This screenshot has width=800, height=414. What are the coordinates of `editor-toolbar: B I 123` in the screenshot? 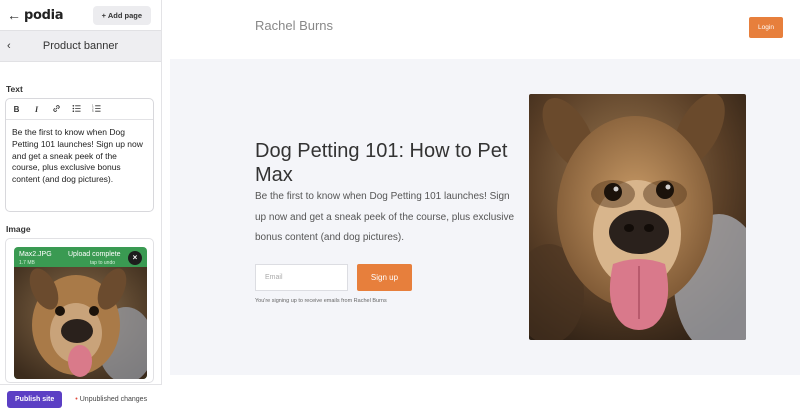 It's located at (79, 109).